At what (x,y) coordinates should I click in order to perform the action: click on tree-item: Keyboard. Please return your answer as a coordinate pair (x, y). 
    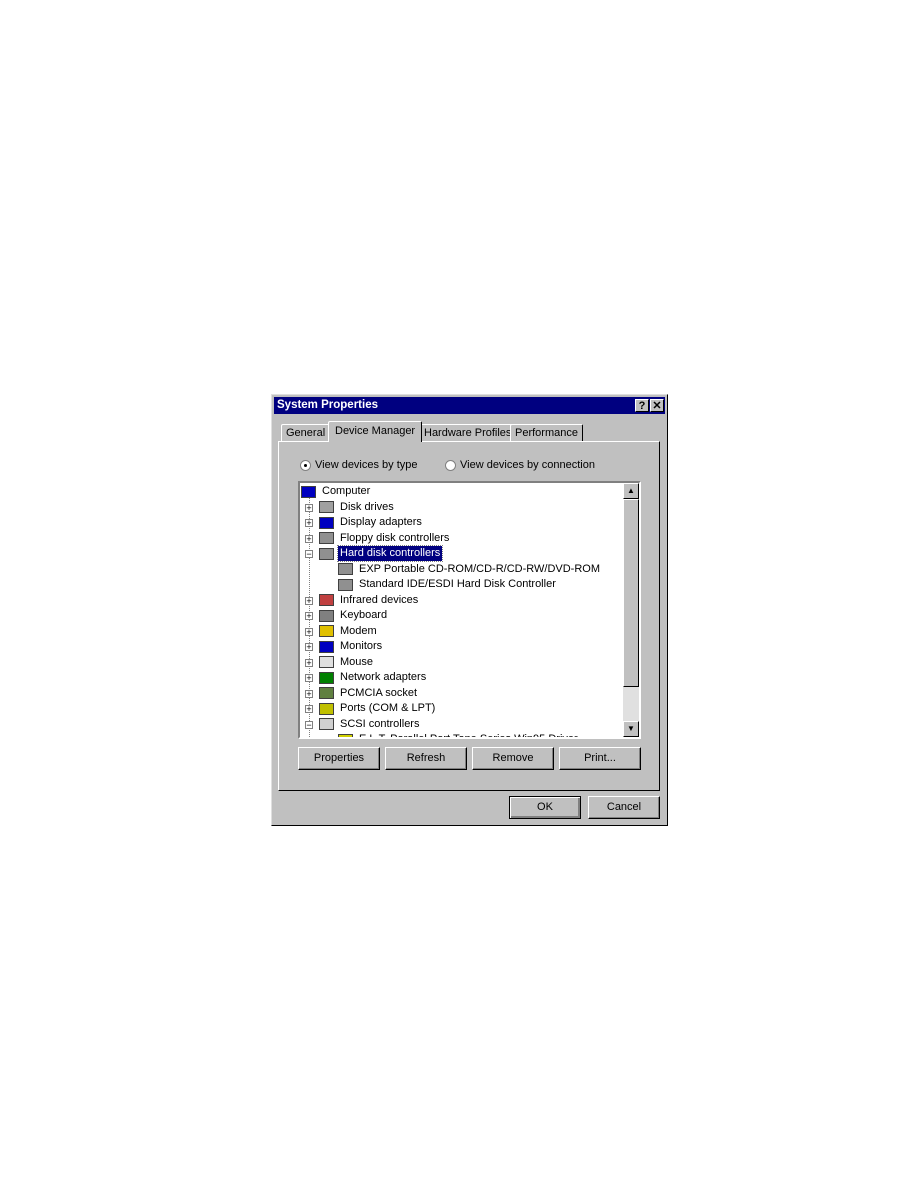
    Looking at the image, I should click on (354, 615).